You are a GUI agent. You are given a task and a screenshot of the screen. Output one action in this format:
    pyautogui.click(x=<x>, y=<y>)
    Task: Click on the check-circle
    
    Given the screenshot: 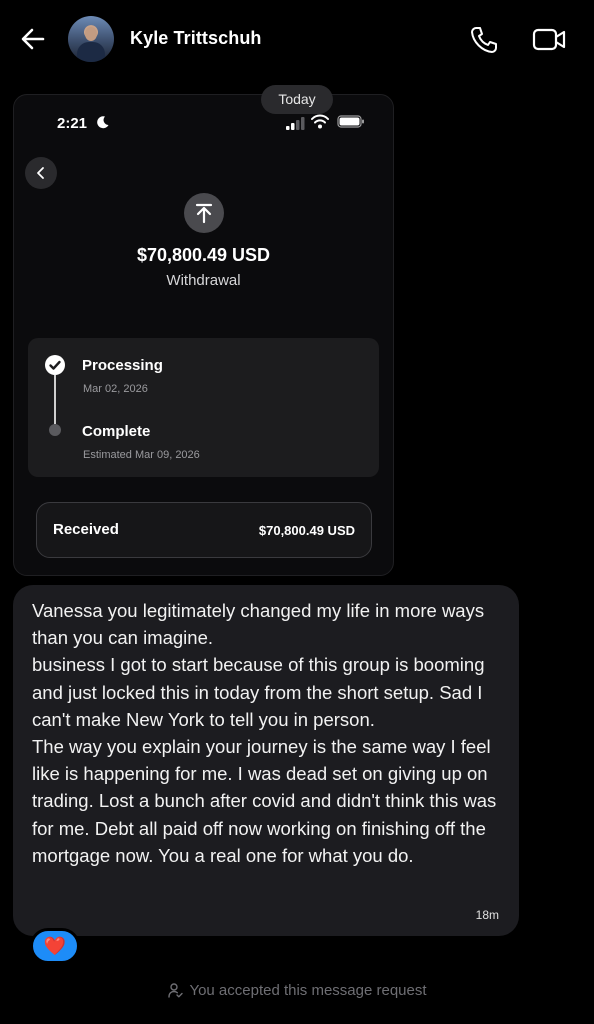 What is the action you would take?
    pyautogui.click(x=55, y=365)
    